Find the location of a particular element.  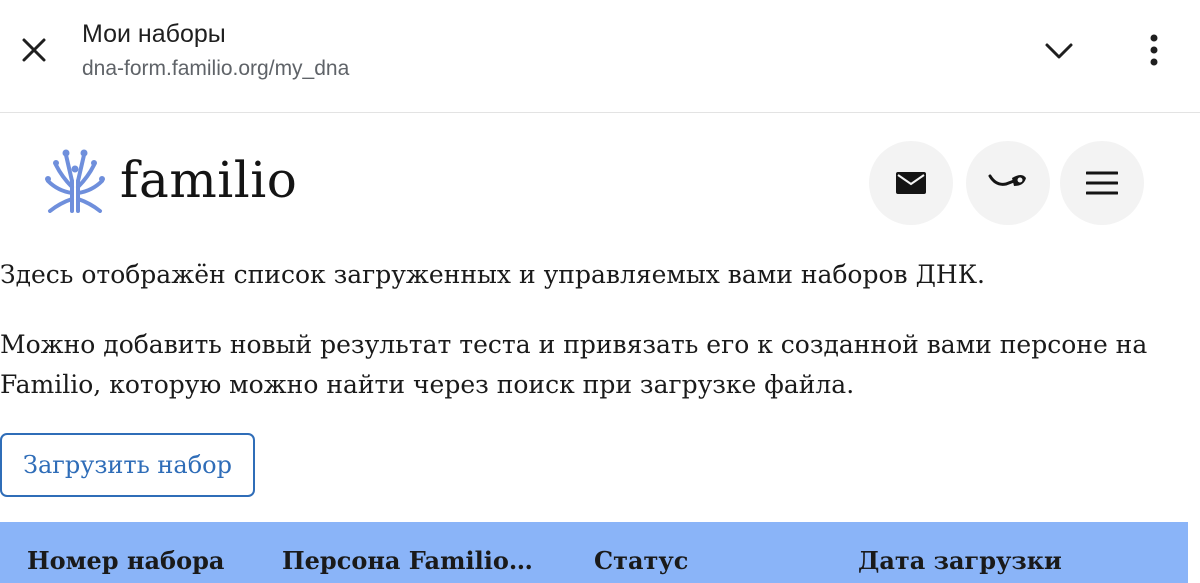

chevron-down-icon is located at coordinates (1059, 51).